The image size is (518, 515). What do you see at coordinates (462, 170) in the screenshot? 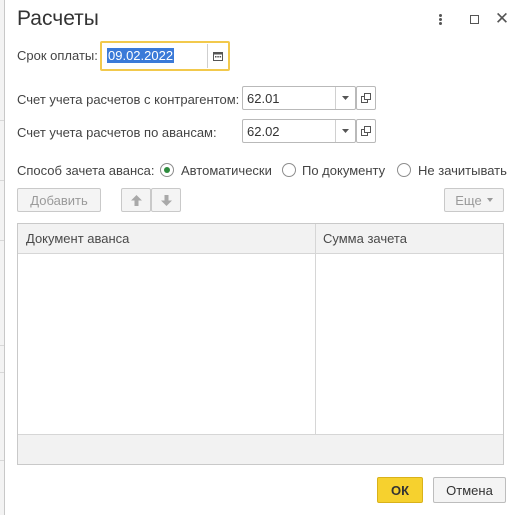
I see `radio-do-not-offset-label: Не зачитывать` at bounding box center [462, 170].